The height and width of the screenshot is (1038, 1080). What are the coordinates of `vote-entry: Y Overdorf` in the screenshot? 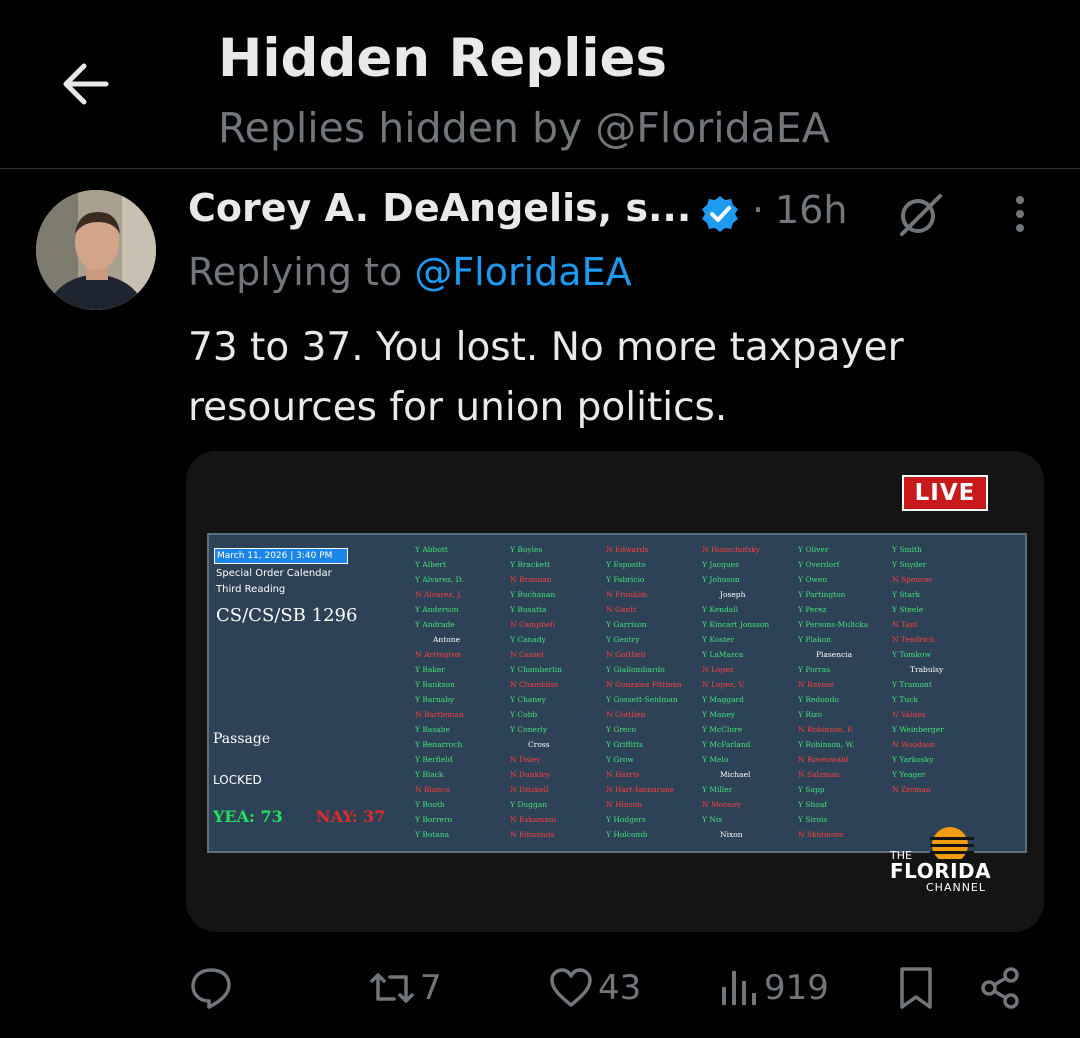 It's located at (819, 564).